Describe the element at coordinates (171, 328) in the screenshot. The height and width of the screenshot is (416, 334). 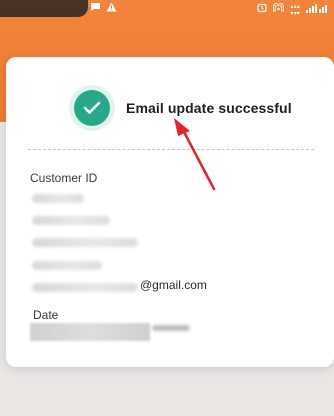
I see `redacted-date-tail` at that location.